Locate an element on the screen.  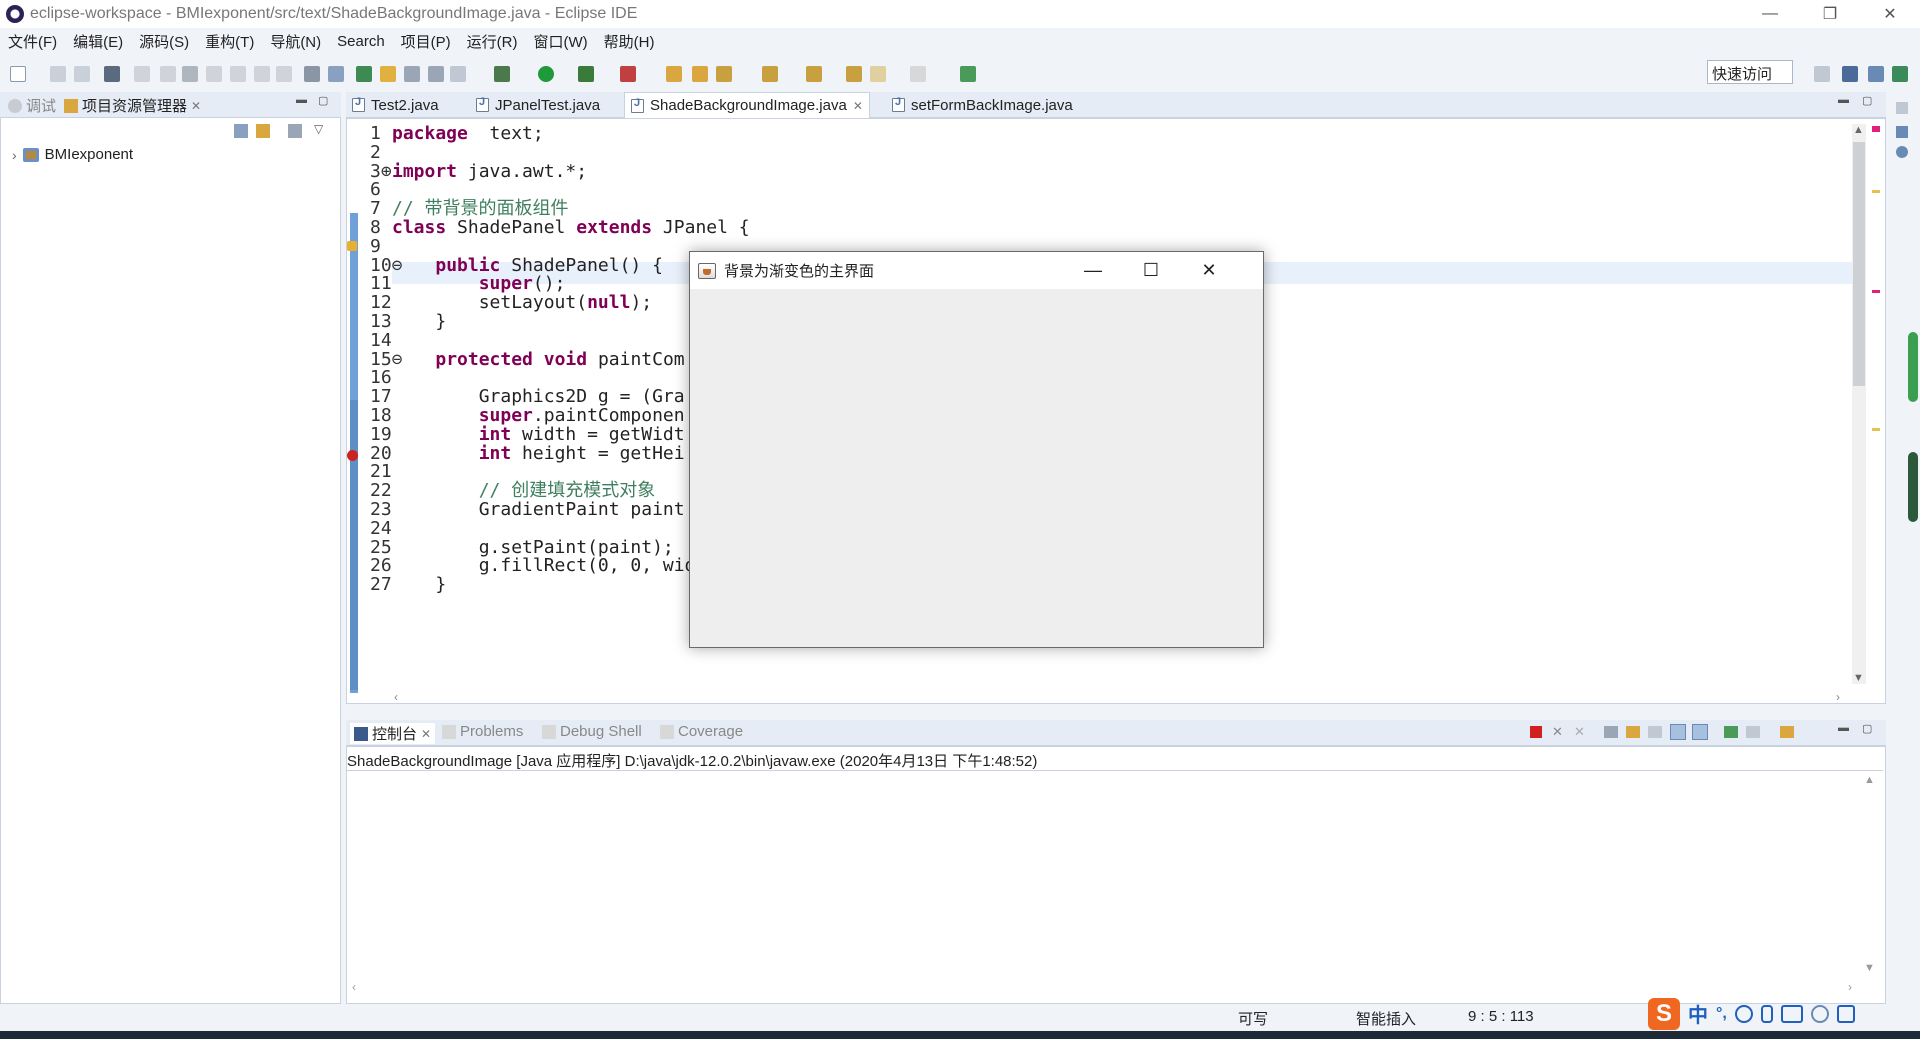
ime-punctuation-toggle: °, is located at coordinates (1721, 1014).